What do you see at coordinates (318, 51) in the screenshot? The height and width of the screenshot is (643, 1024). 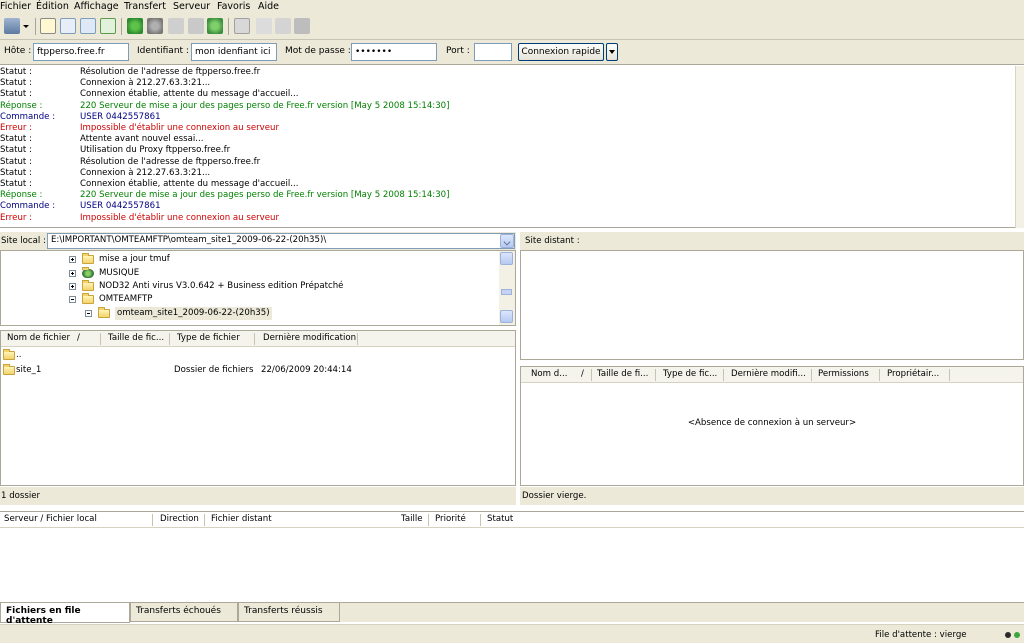 I see `password-label: Mot de passe :` at bounding box center [318, 51].